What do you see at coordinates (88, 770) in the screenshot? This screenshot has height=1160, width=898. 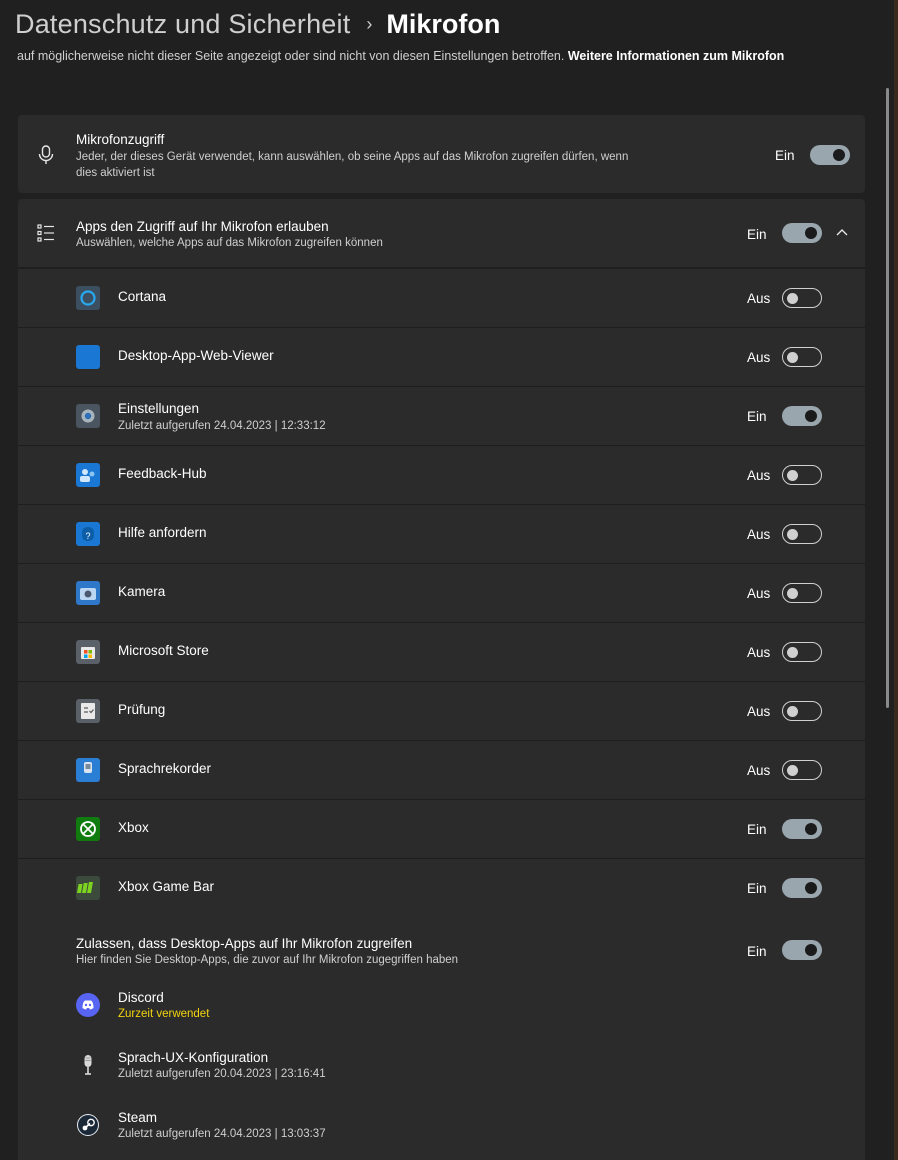 I see `voice-recorder-icon` at bounding box center [88, 770].